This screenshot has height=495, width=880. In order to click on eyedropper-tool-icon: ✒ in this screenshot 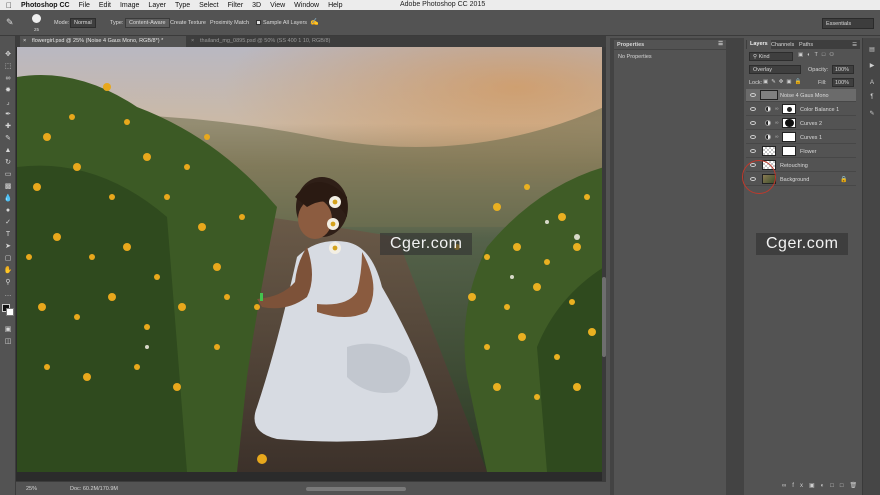, I will do `click(8, 114)`.